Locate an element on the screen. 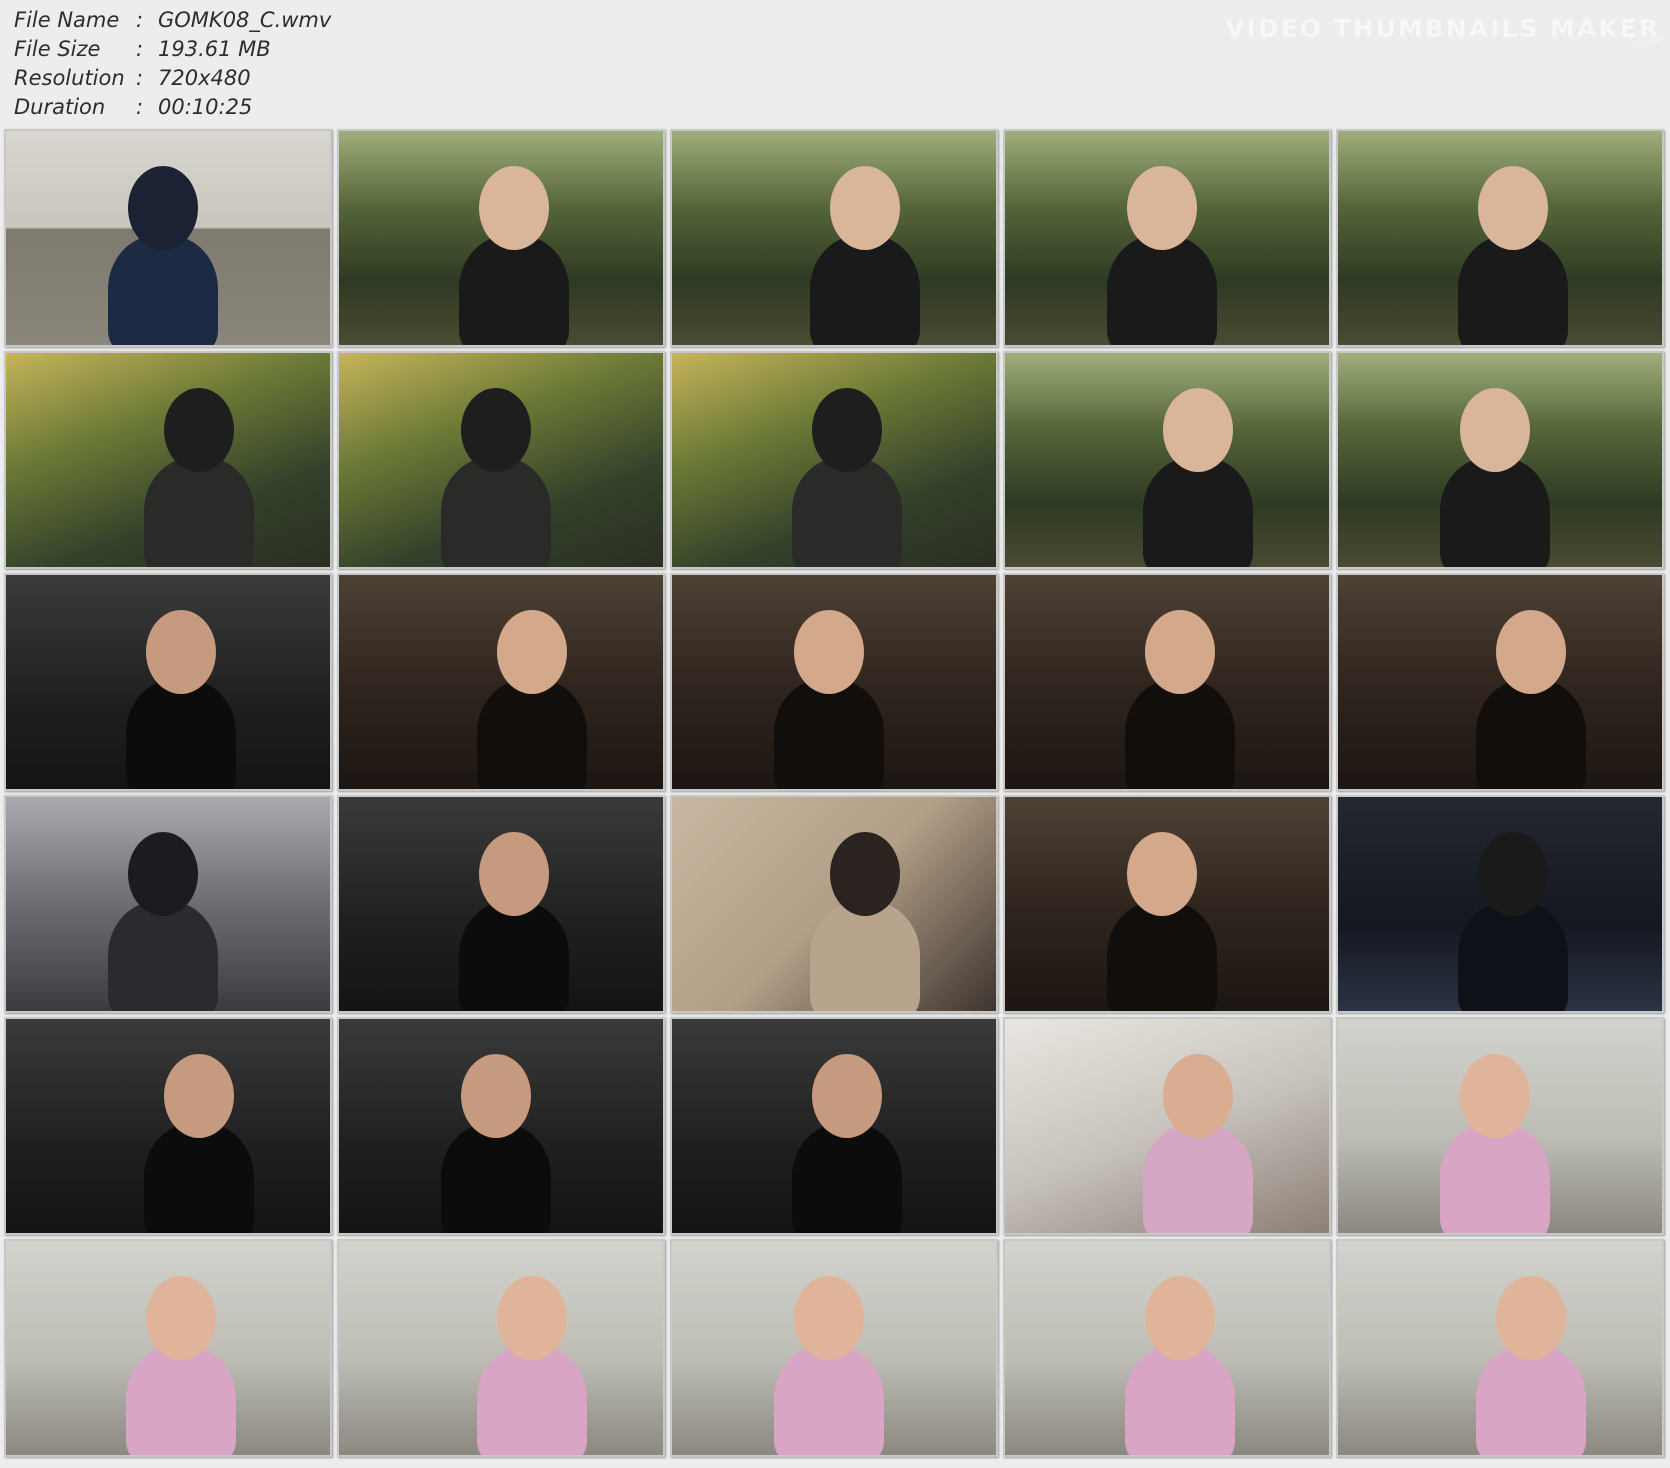 The image size is (1670, 1468). watermark-title: VIDEO THUMBNAILS MAKER is located at coordinates (1442, 28).